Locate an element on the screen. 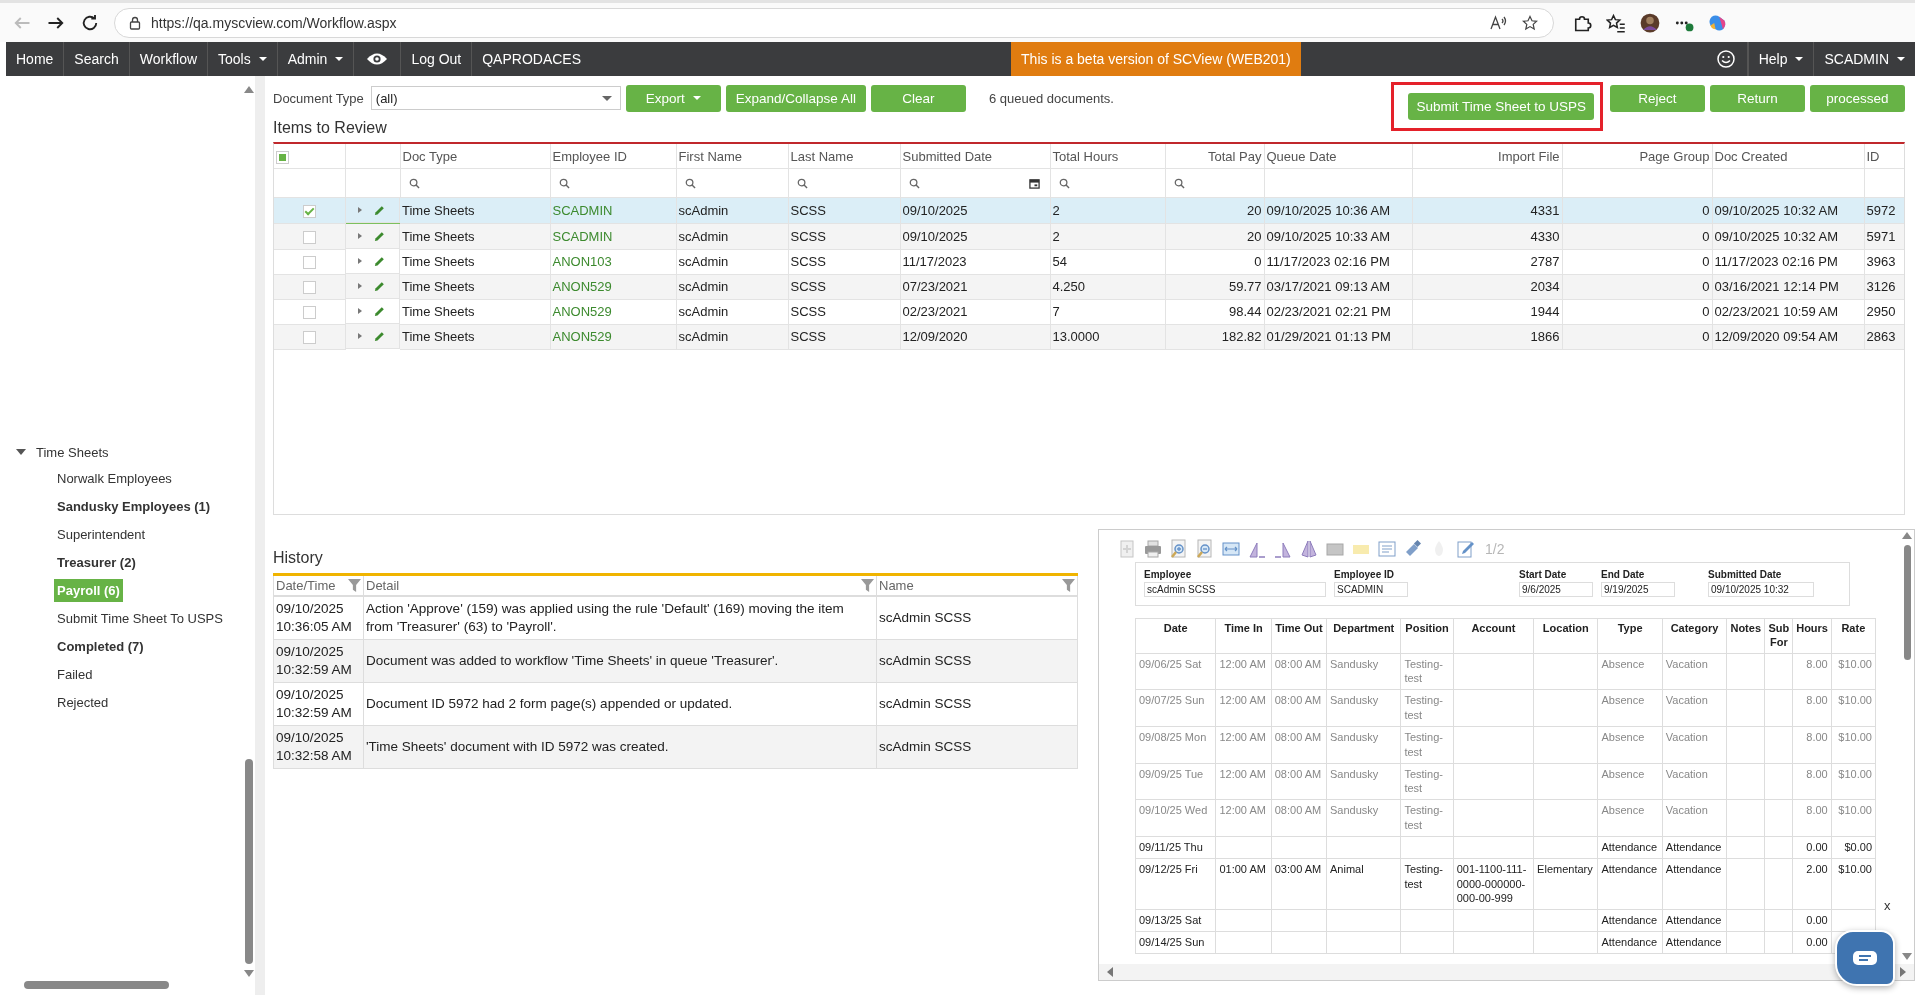  nav-link: SCADMIN is located at coordinates (1864, 59).